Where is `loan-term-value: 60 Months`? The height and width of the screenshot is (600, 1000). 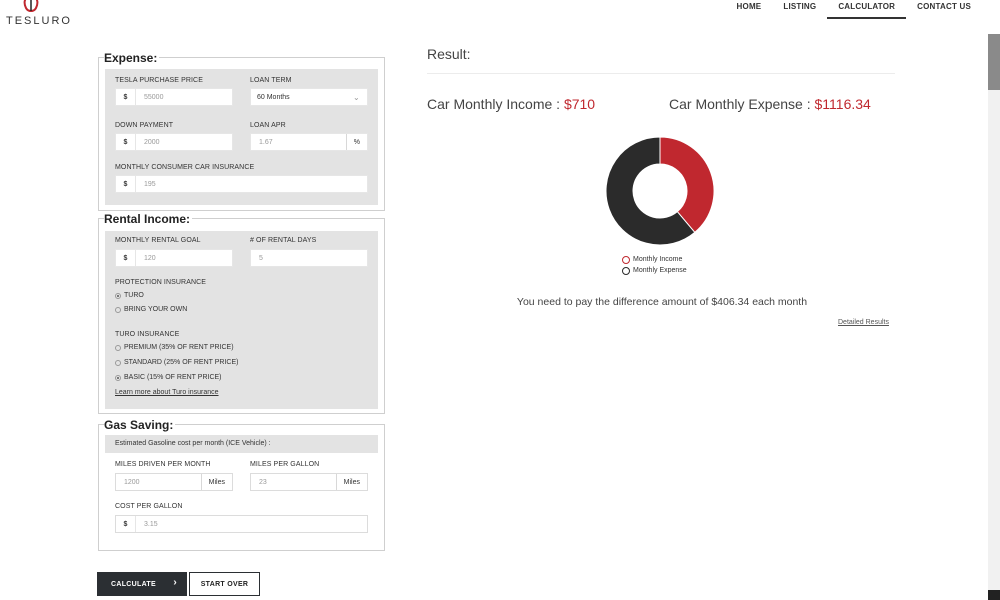 loan-term-value: 60 Months is located at coordinates (273, 97).